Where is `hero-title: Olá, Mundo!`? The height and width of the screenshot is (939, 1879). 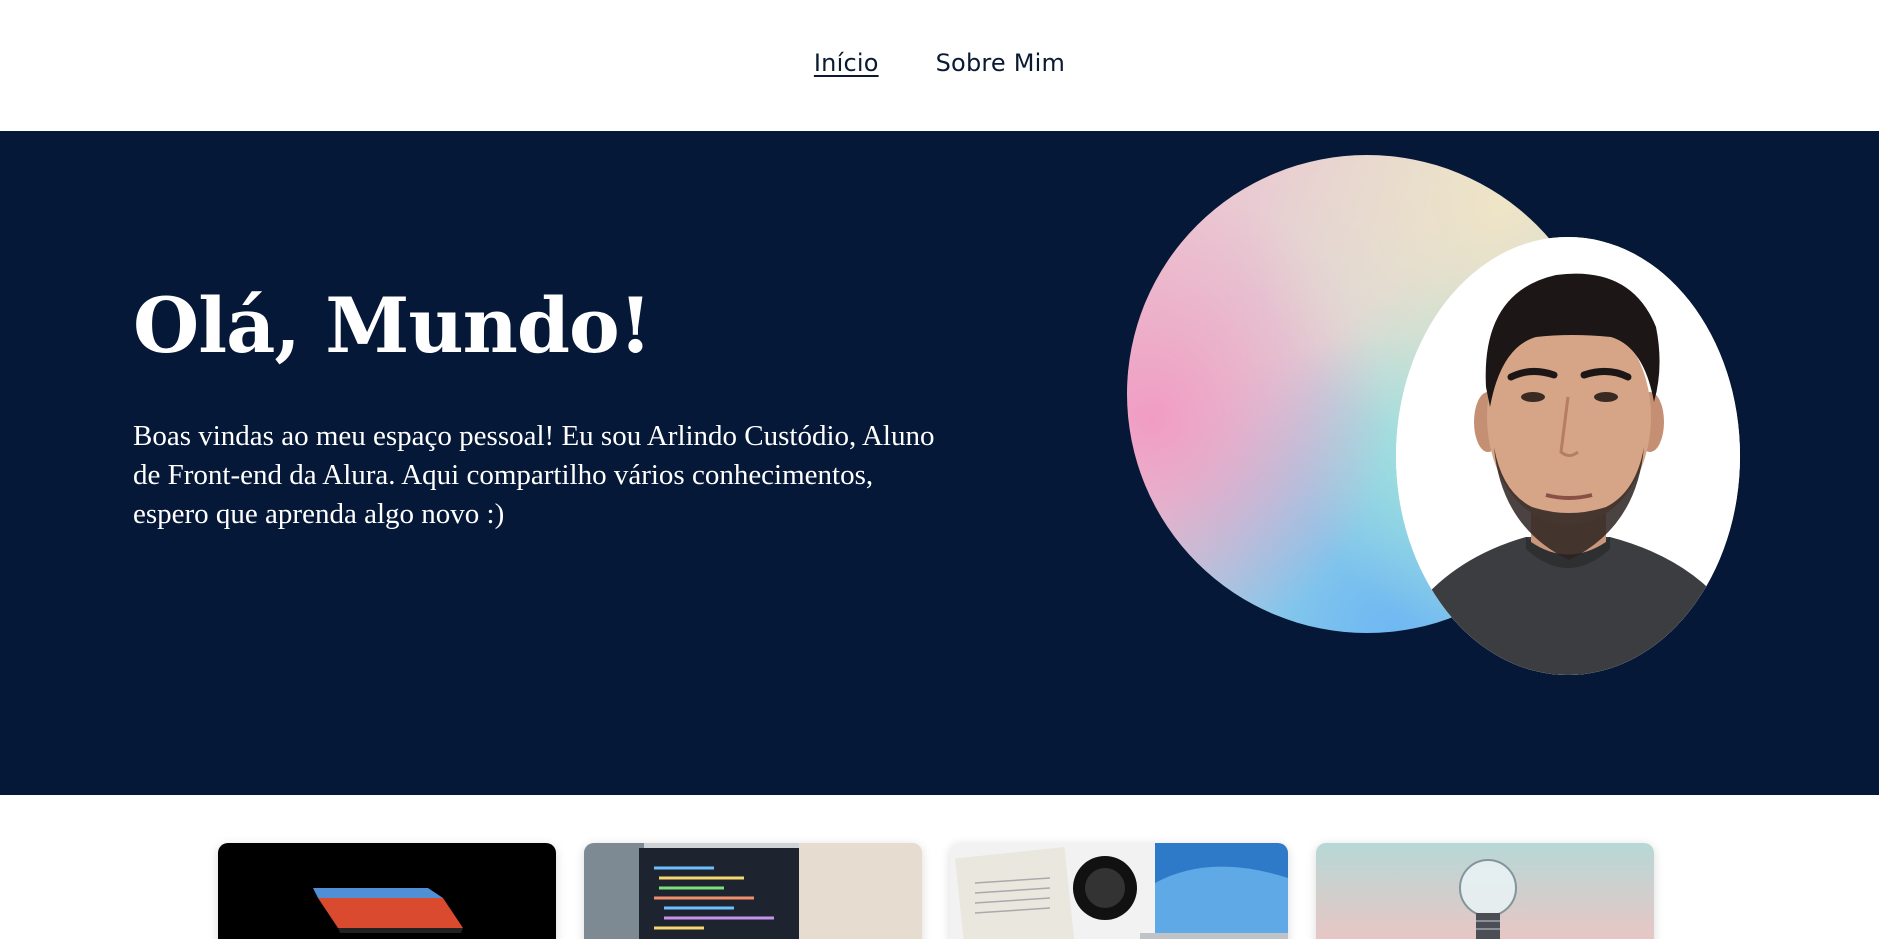
hero-title: Olá, Mundo! is located at coordinates (392, 325).